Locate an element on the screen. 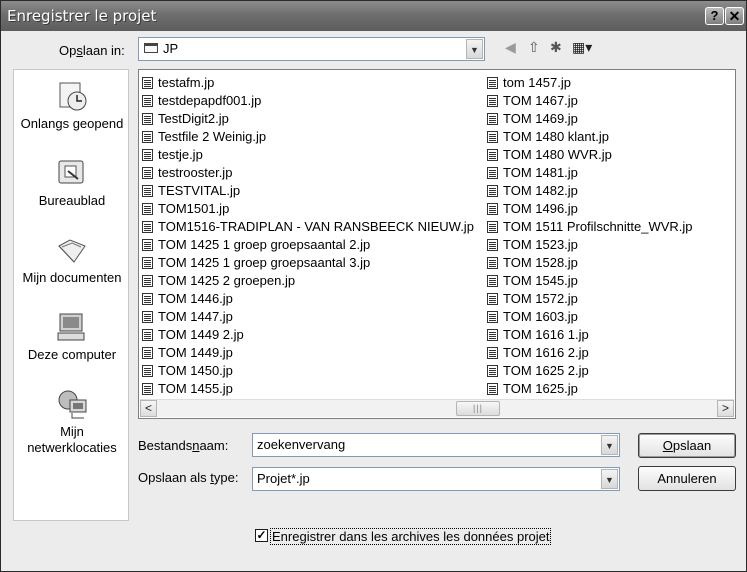 The image size is (747, 572). file-item: Testfile 2 Weinig.jp is located at coordinates (307, 137).